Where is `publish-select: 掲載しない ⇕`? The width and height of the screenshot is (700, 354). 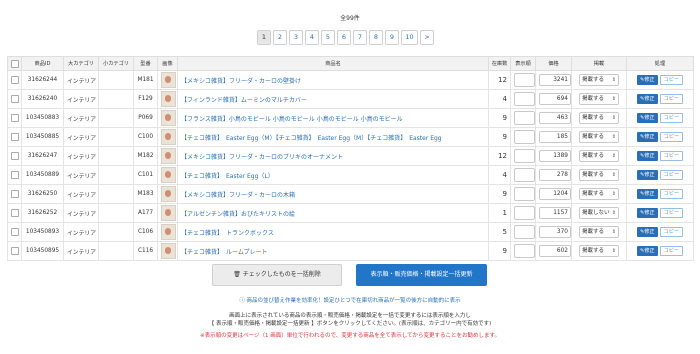 publish-select: 掲載しない ⇕ is located at coordinates (599, 213).